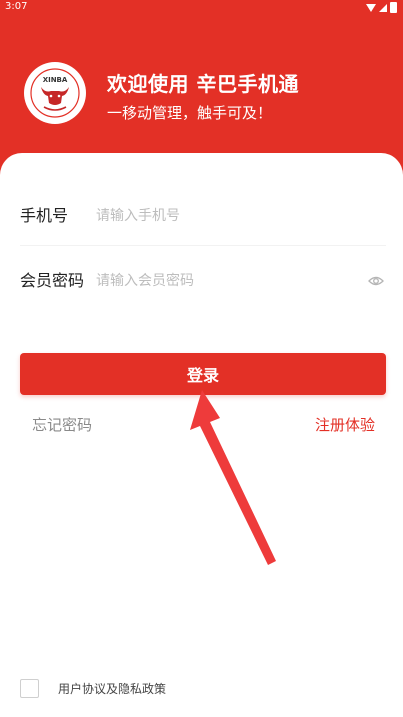 The width and height of the screenshot is (403, 717). What do you see at coordinates (138, 216) in the screenshot?
I see `phone-input: 请输入手机号` at bounding box center [138, 216].